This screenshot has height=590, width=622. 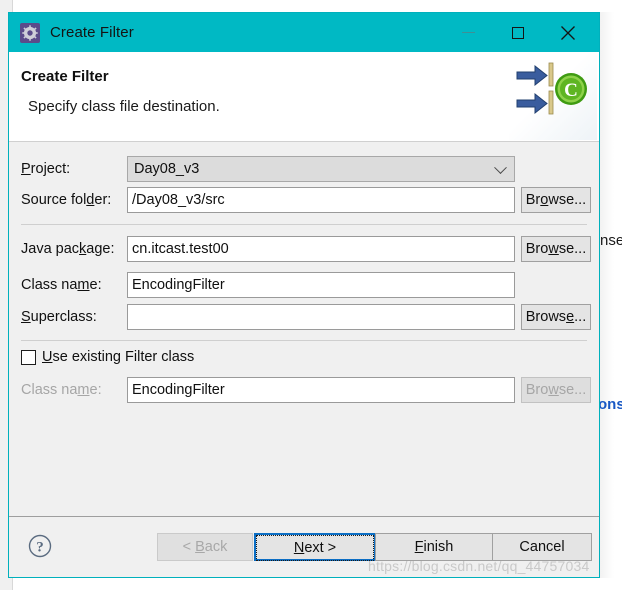 What do you see at coordinates (434, 547) in the screenshot?
I see `finish-button: Finish` at bounding box center [434, 547].